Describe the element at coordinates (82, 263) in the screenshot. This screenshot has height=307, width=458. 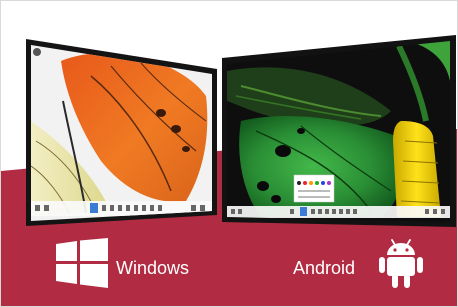
I see `windows-logo-icon` at that location.